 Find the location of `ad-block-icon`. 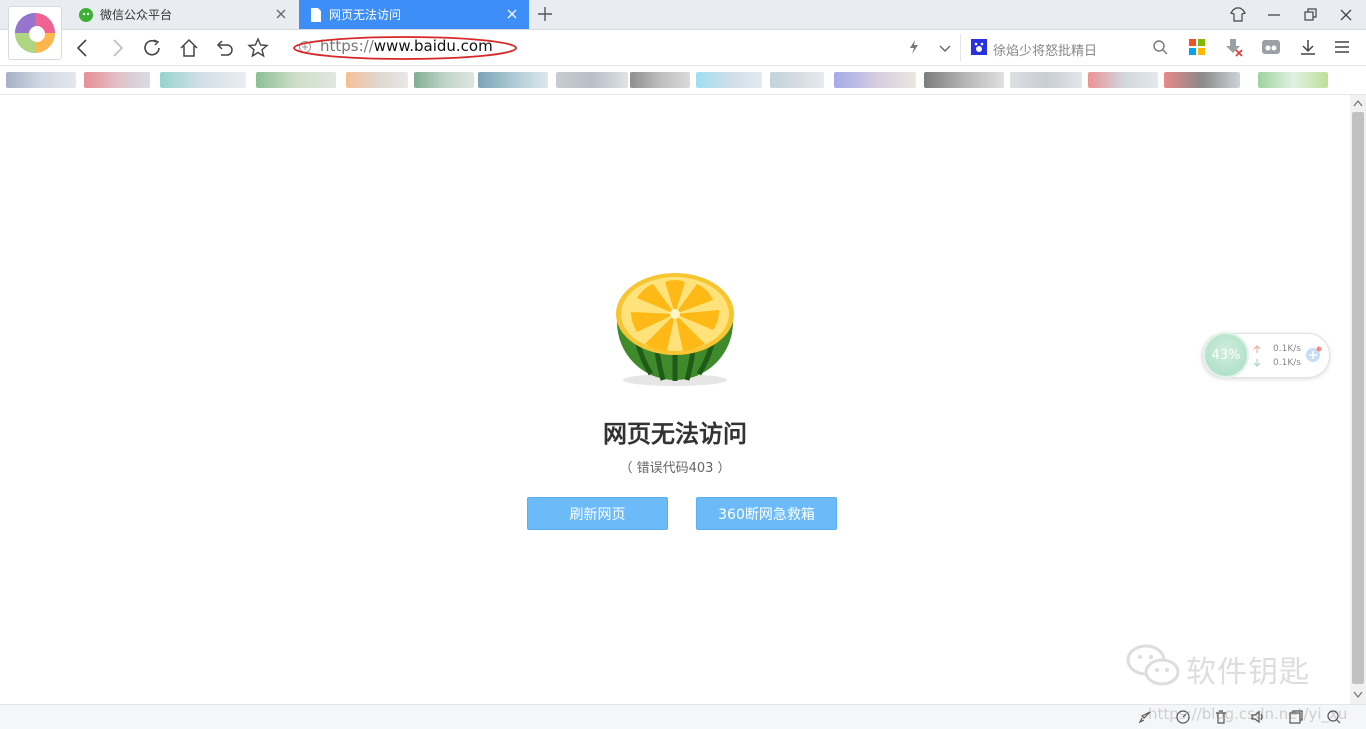

ad-block-icon is located at coordinates (1234, 47).